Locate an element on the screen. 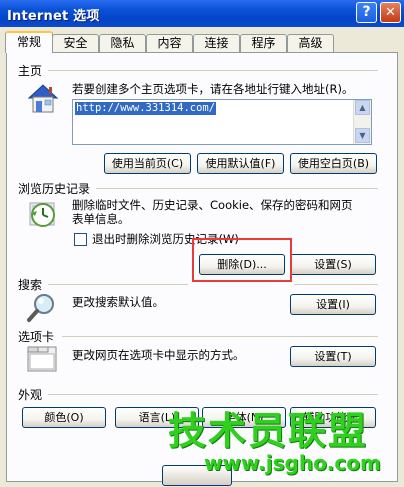 The height and width of the screenshot is (487, 404). url-scrollbar: ▲ ▼ is located at coordinates (362, 122).